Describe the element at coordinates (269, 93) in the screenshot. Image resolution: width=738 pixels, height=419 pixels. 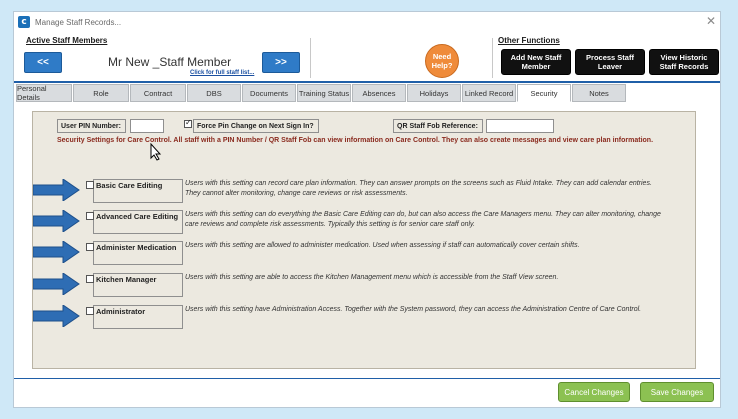
I see `tab-documents: Documents` at that location.